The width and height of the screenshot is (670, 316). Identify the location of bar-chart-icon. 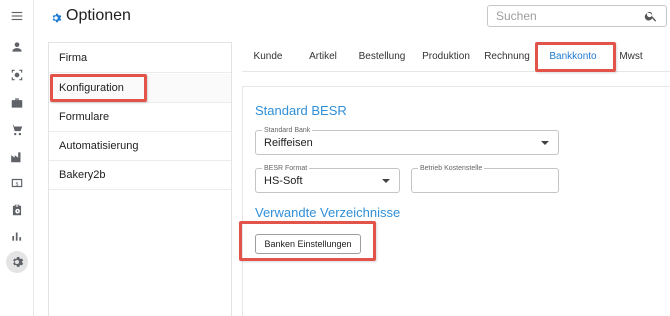
(17, 236).